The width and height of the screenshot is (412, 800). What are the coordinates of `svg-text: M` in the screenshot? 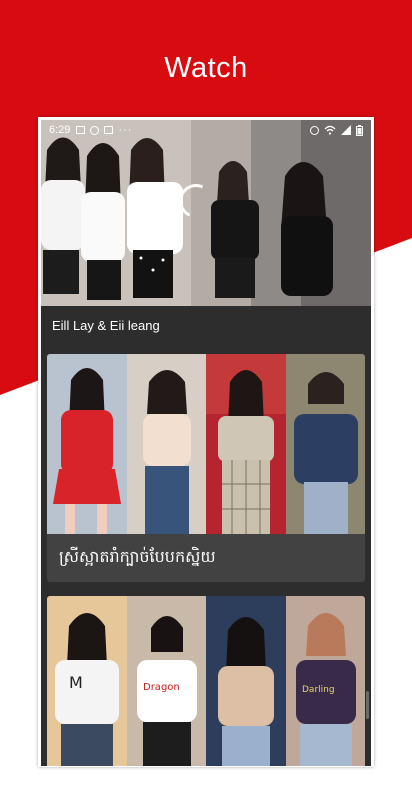 It's located at (76, 682).